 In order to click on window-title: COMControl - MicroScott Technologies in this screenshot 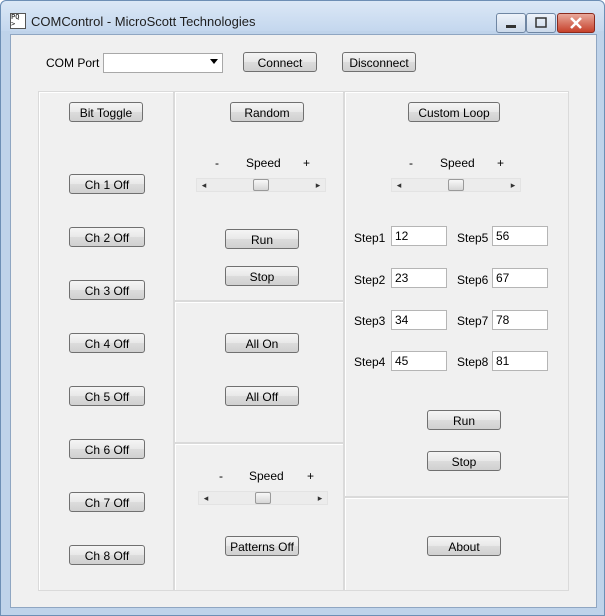, I will do `click(143, 21)`.